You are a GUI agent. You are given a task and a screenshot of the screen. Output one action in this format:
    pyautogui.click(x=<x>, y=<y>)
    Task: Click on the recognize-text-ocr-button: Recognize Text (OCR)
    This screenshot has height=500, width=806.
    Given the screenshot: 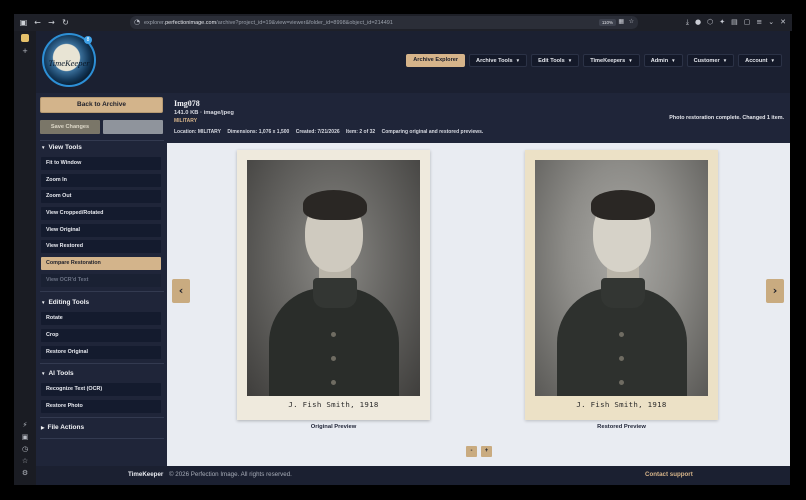 What is the action you would take?
    pyautogui.click(x=101, y=389)
    